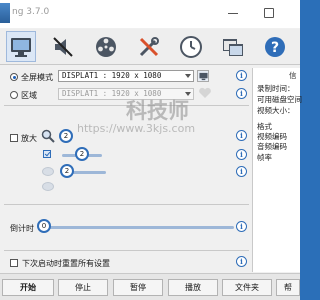 The image size is (320, 300). I want to click on tab-help: ?, so click(275, 46).